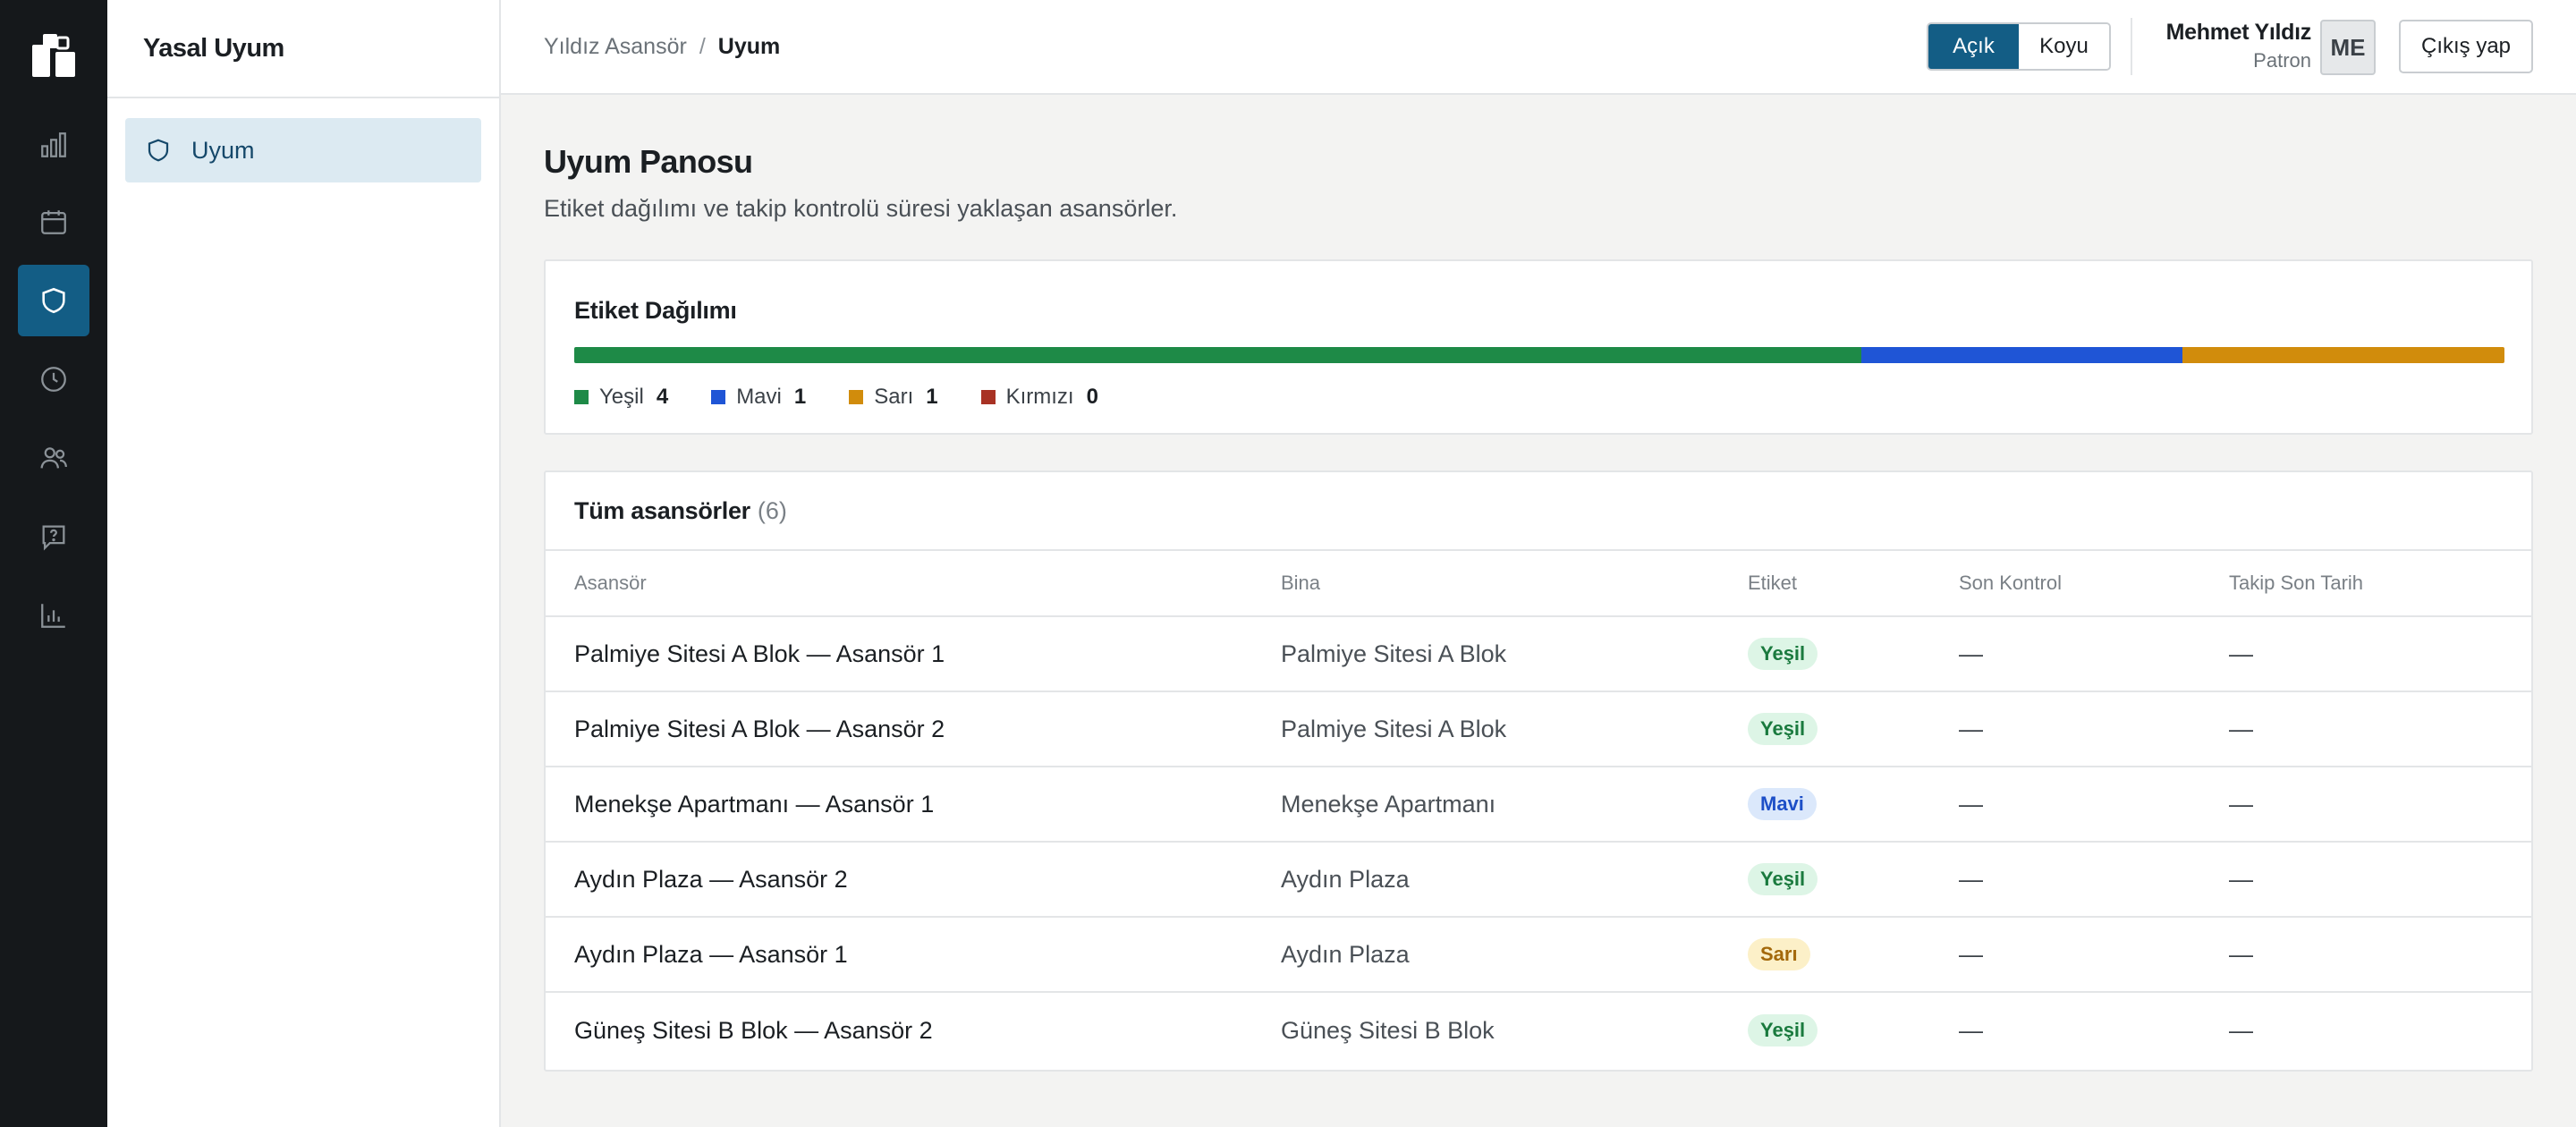  What do you see at coordinates (2348, 47) in the screenshot?
I see `avatar: ME` at bounding box center [2348, 47].